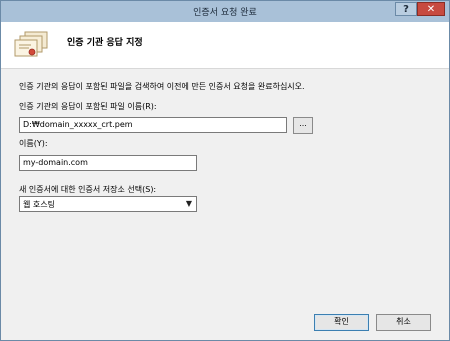 This screenshot has height=341, width=450. I want to click on cancel-button: 취소, so click(403, 322).